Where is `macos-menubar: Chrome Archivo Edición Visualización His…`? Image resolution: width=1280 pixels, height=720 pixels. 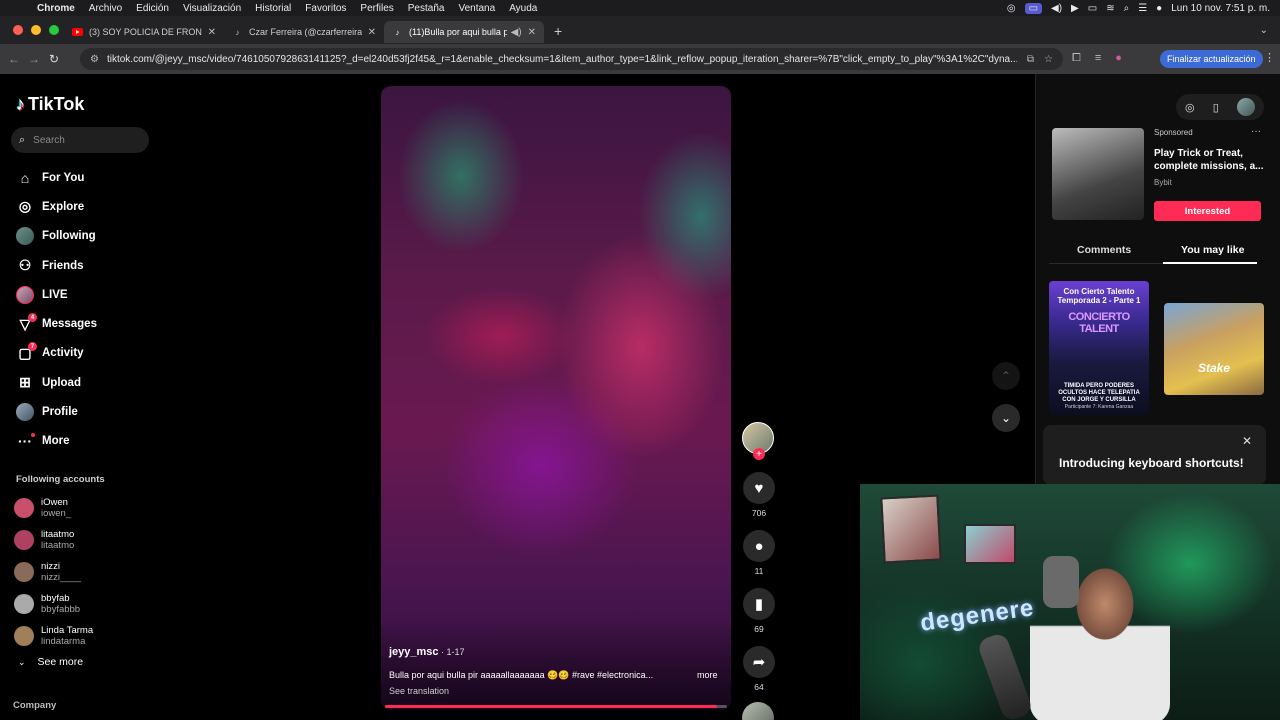 macos-menubar: Chrome Archivo Edición Visualización His… is located at coordinates (640, 8).